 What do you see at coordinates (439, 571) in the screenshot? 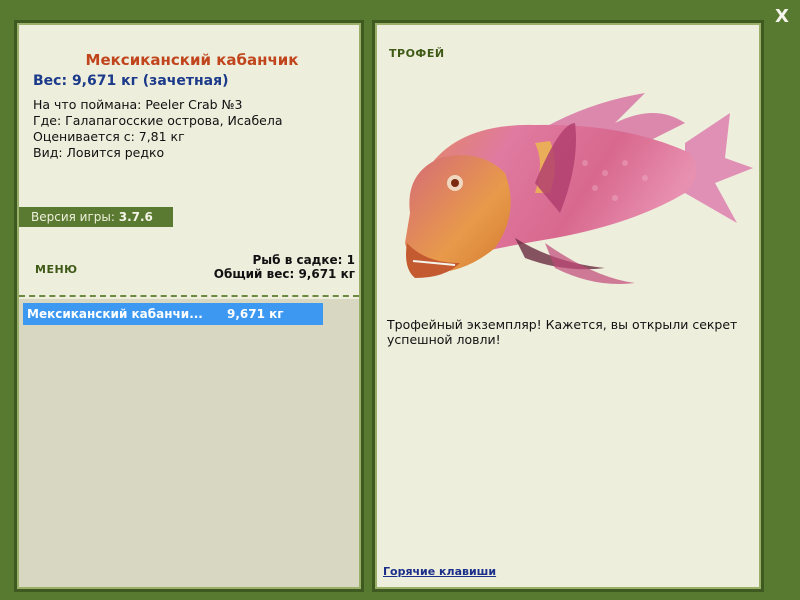
I see `hotkeys-link: Горячие клавиши` at bounding box center [439, 571].